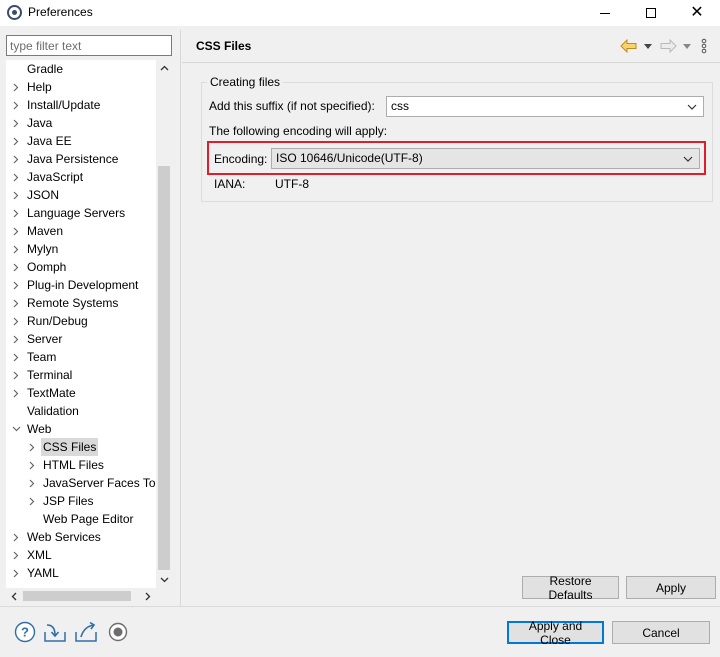  Describe the element at coordinates (81, 267) in the screenshot. I see `tree-item: Oomph` at that location.